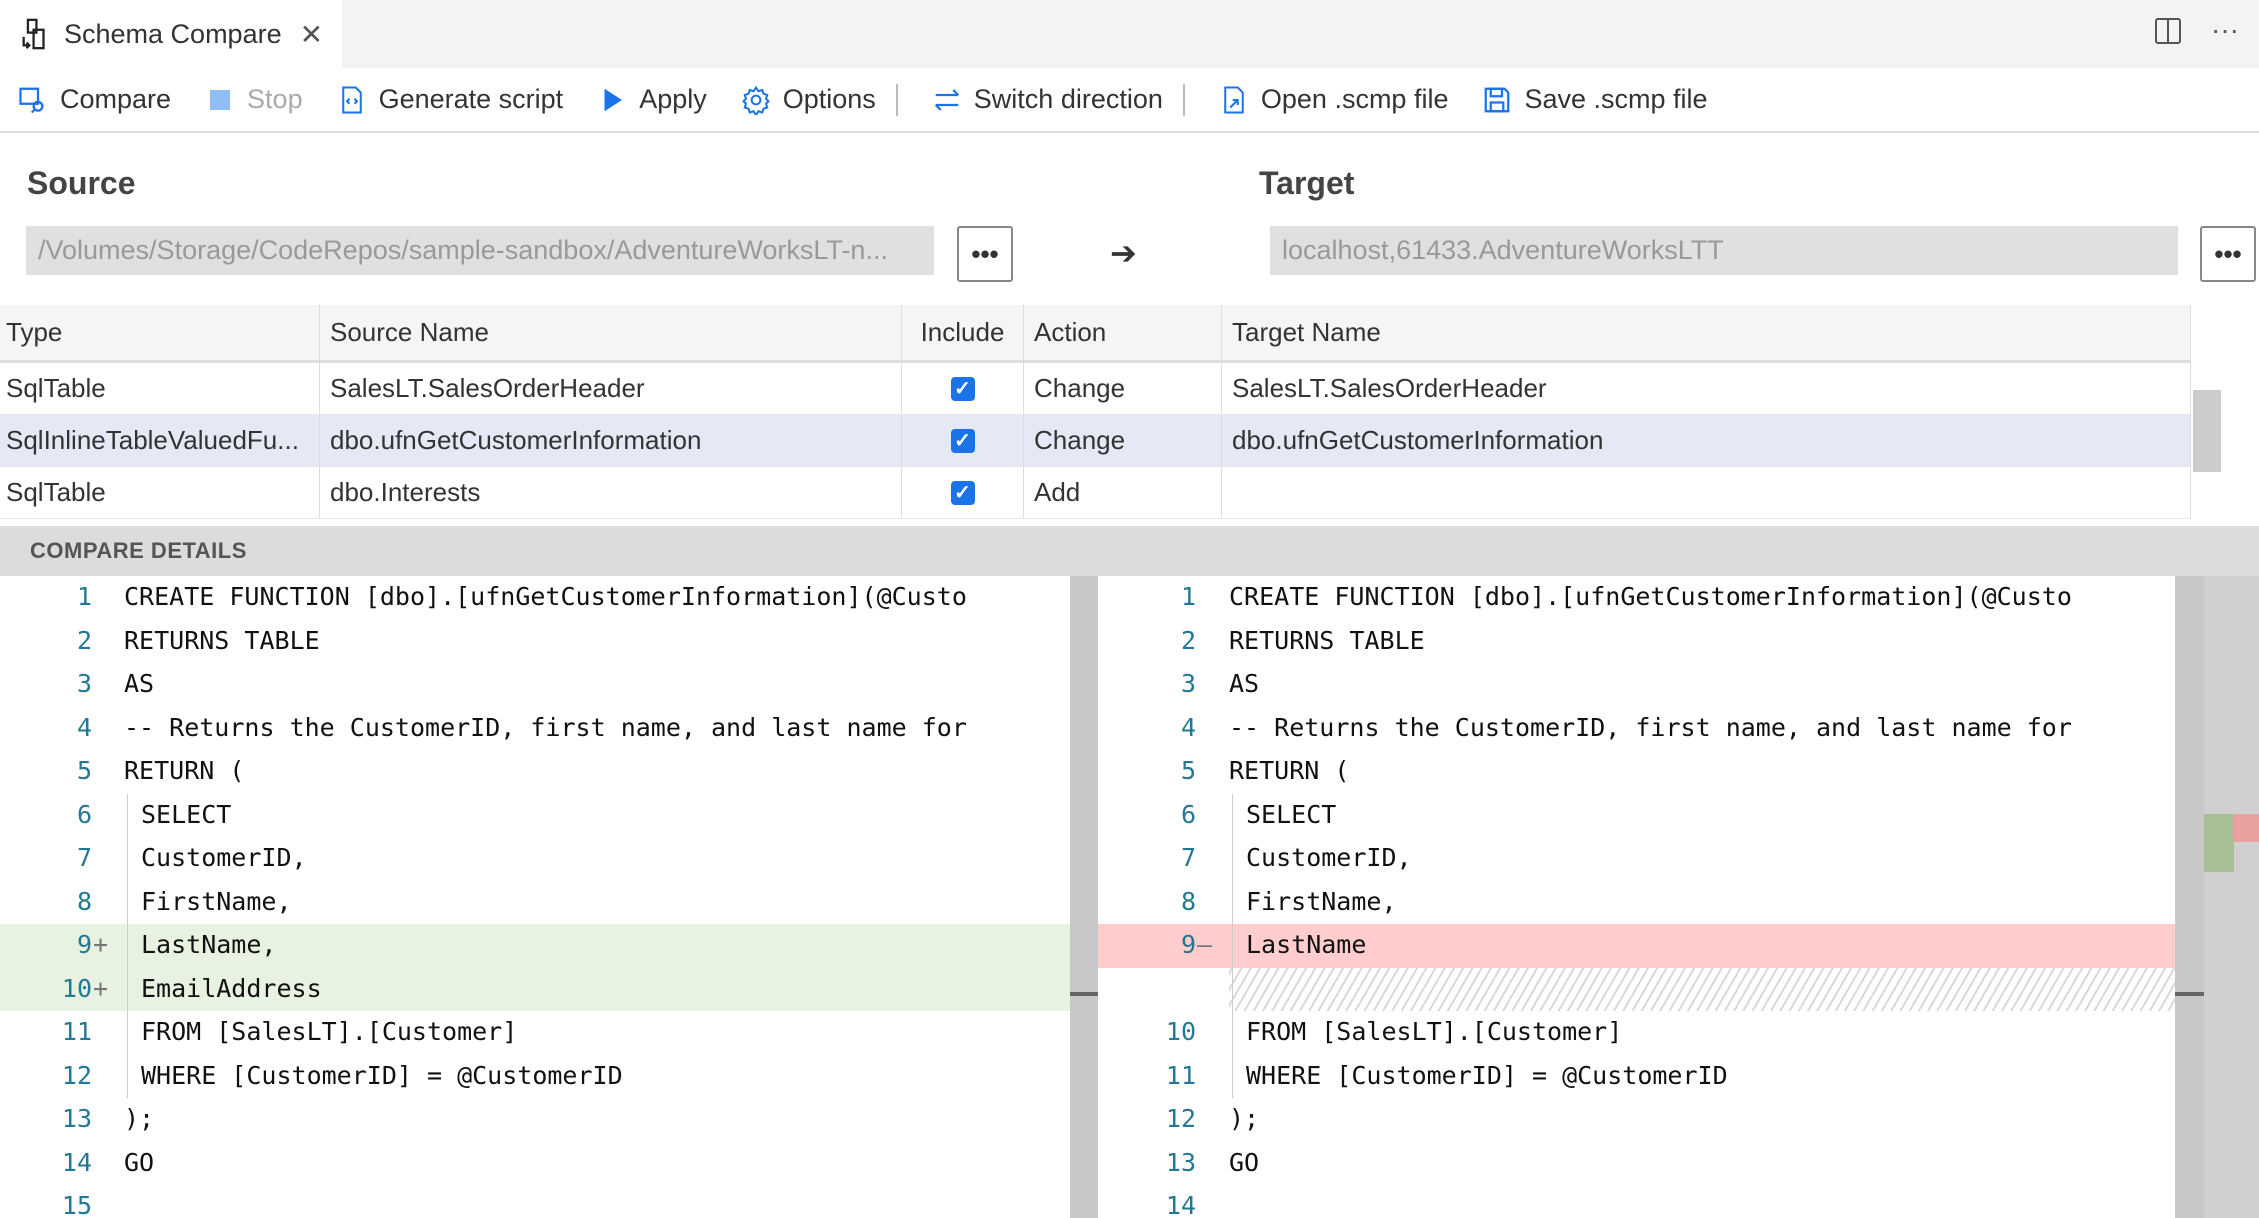  I want to click on stop-button: Stop, so click(254, 99).